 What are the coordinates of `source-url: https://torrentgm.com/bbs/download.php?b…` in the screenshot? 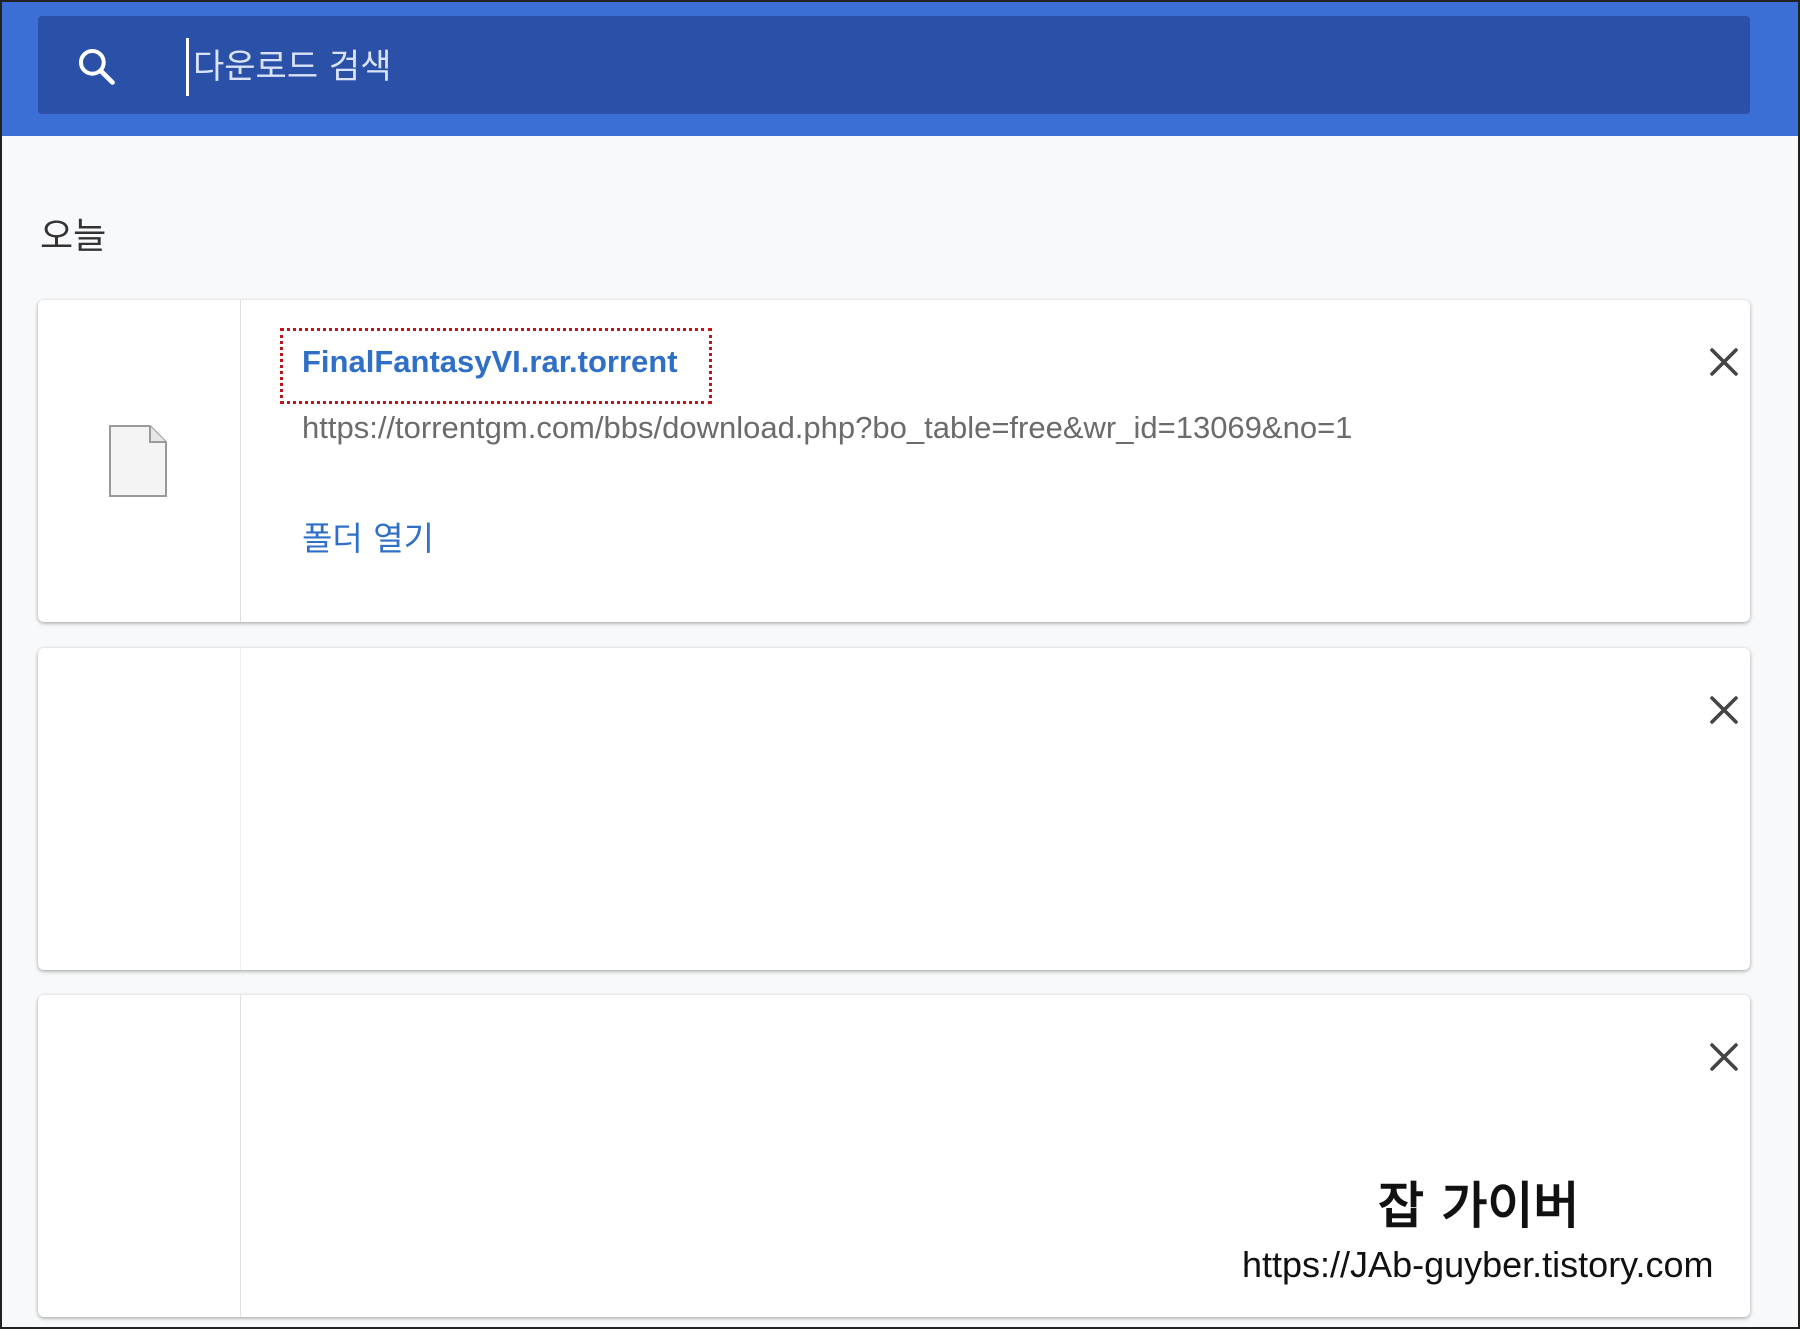 It's located at (827, 427).